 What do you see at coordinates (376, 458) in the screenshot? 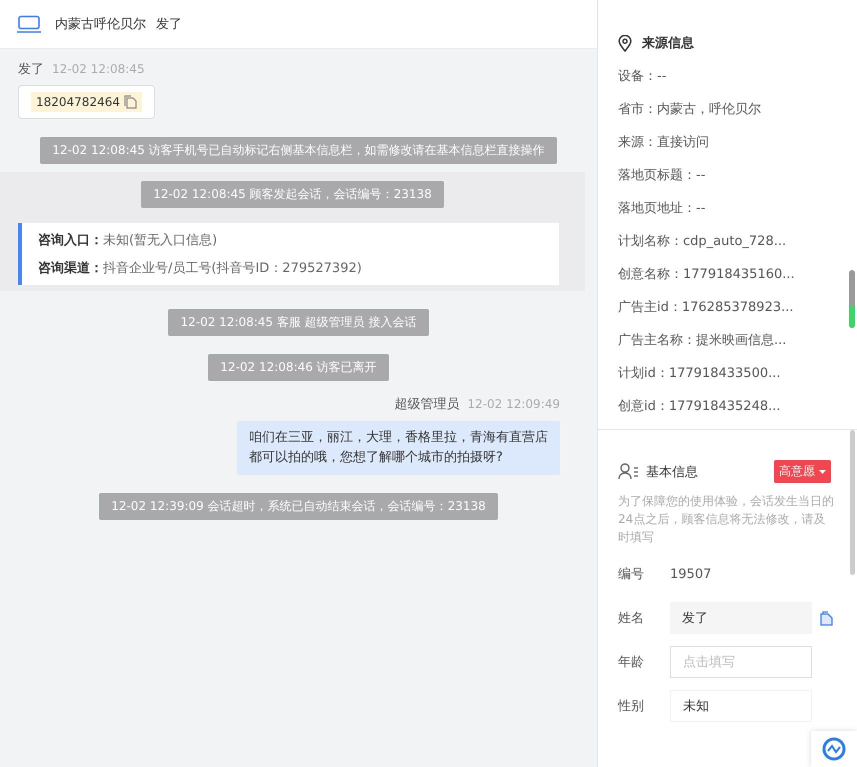
I see `message-text: 都可以拍的哦，您想了解哪个城市的拍摄呀?` at bounding box center [376, 458].